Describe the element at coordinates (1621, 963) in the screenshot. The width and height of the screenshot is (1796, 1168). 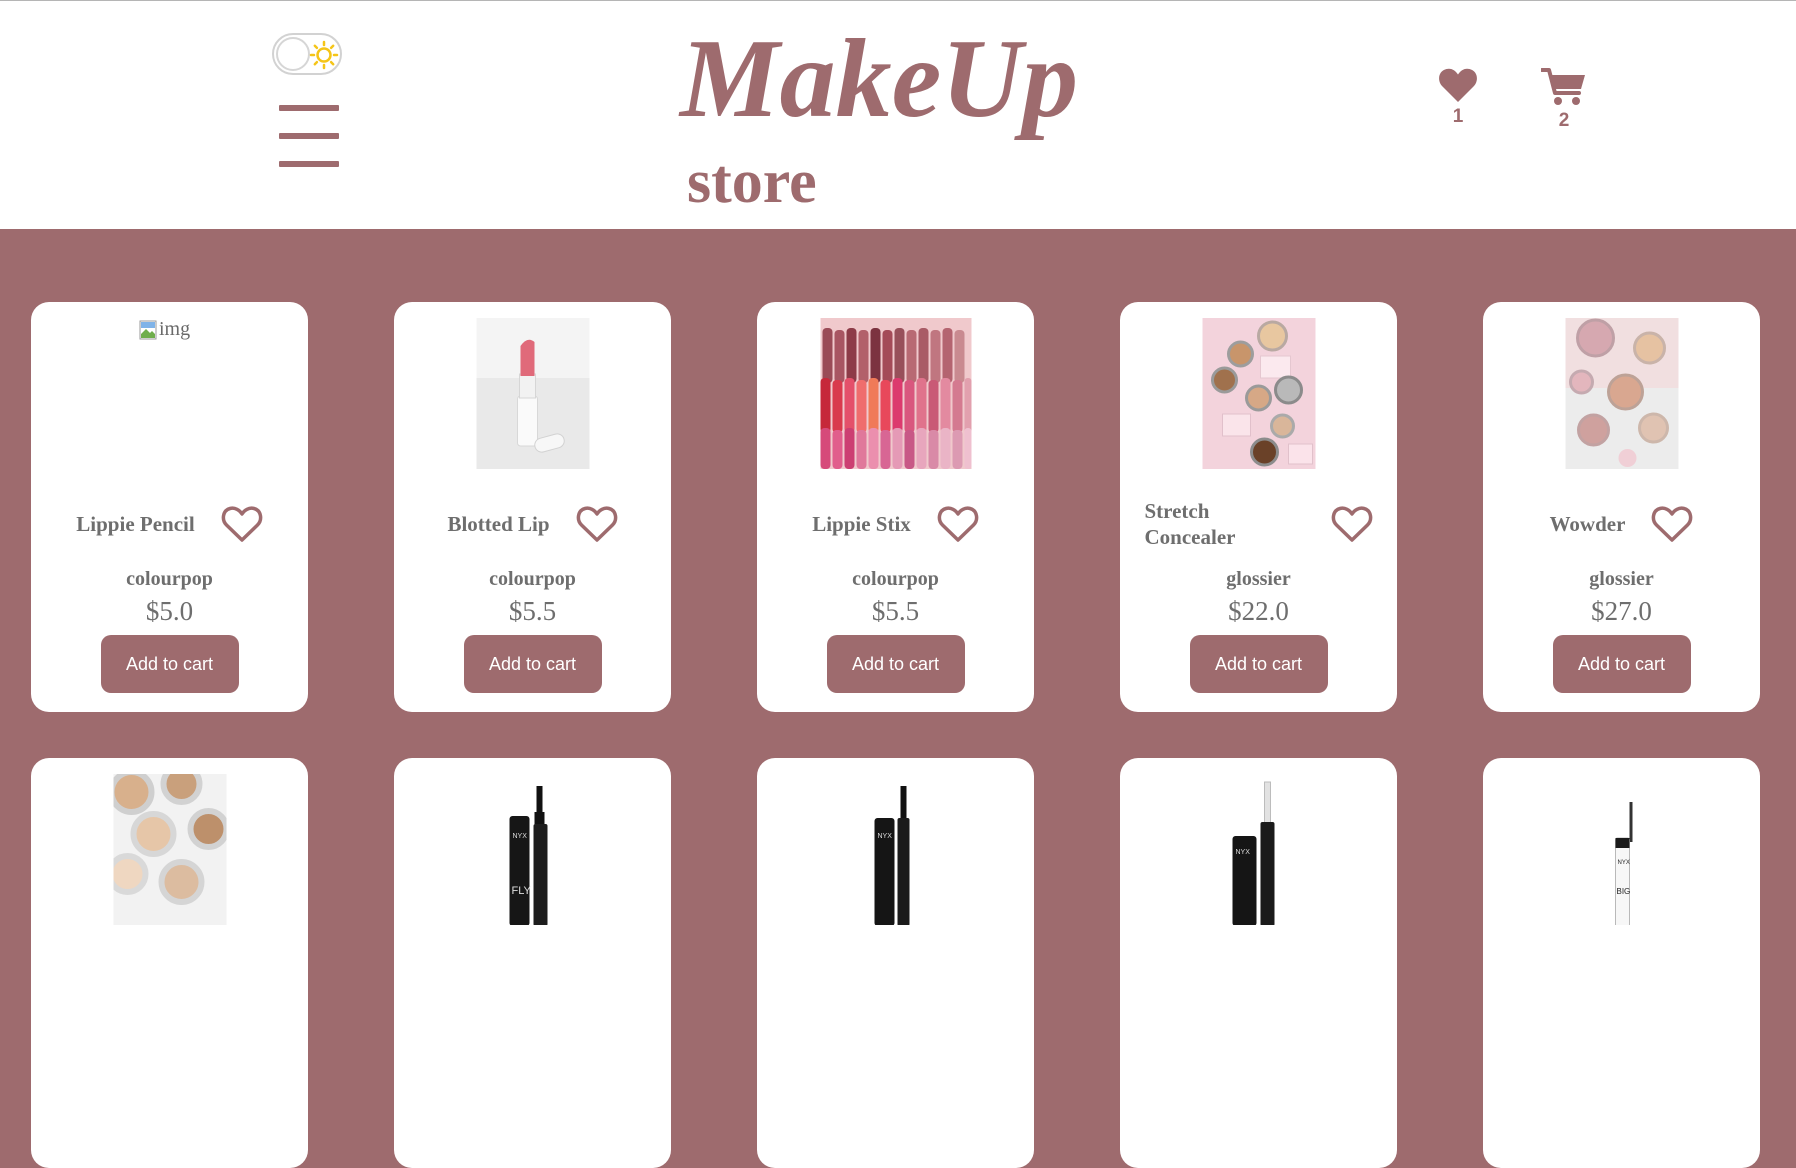
I see `product-card: NYX BIG` at that location.